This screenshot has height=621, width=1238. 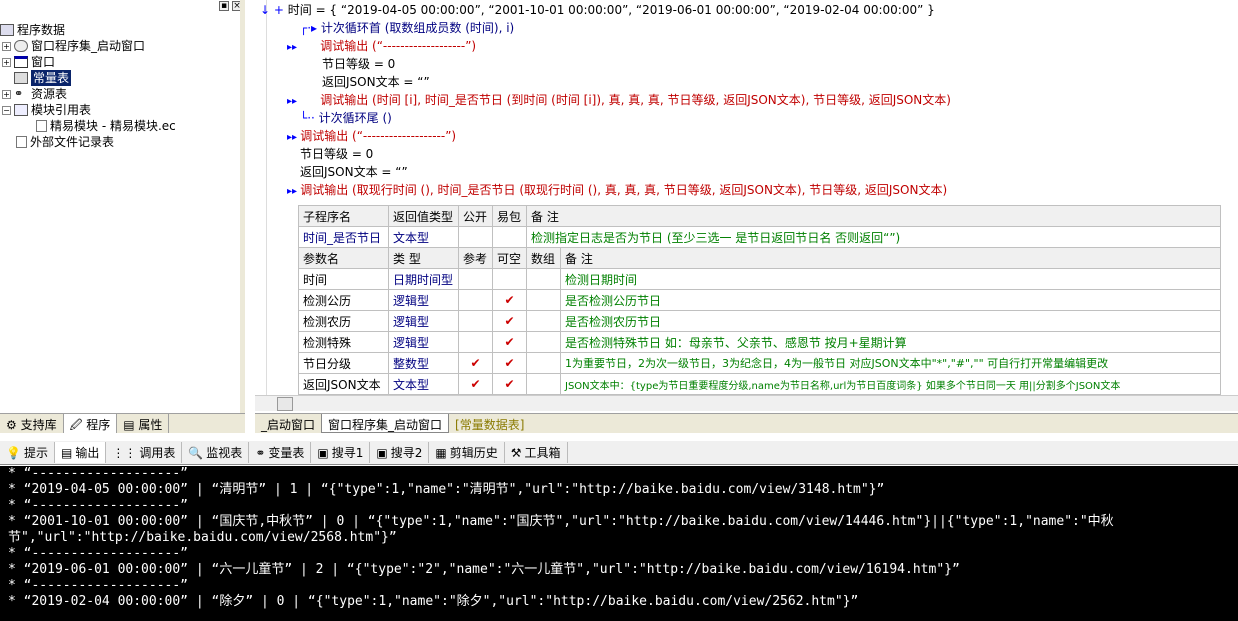 I want to click on param-name: 节日分级, so click(x=343, y=363).